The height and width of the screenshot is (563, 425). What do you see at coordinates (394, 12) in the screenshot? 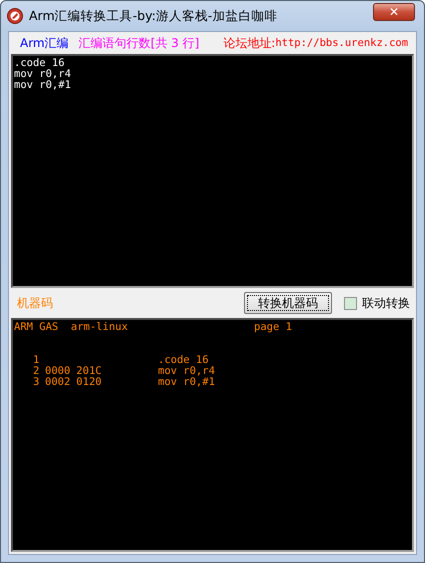
I see `close-button: ✕` at bounding box center [394, 12].